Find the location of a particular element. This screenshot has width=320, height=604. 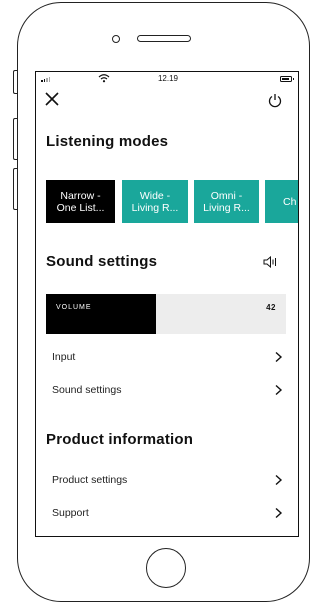

battery-icon is located at coordinates (287, 79).